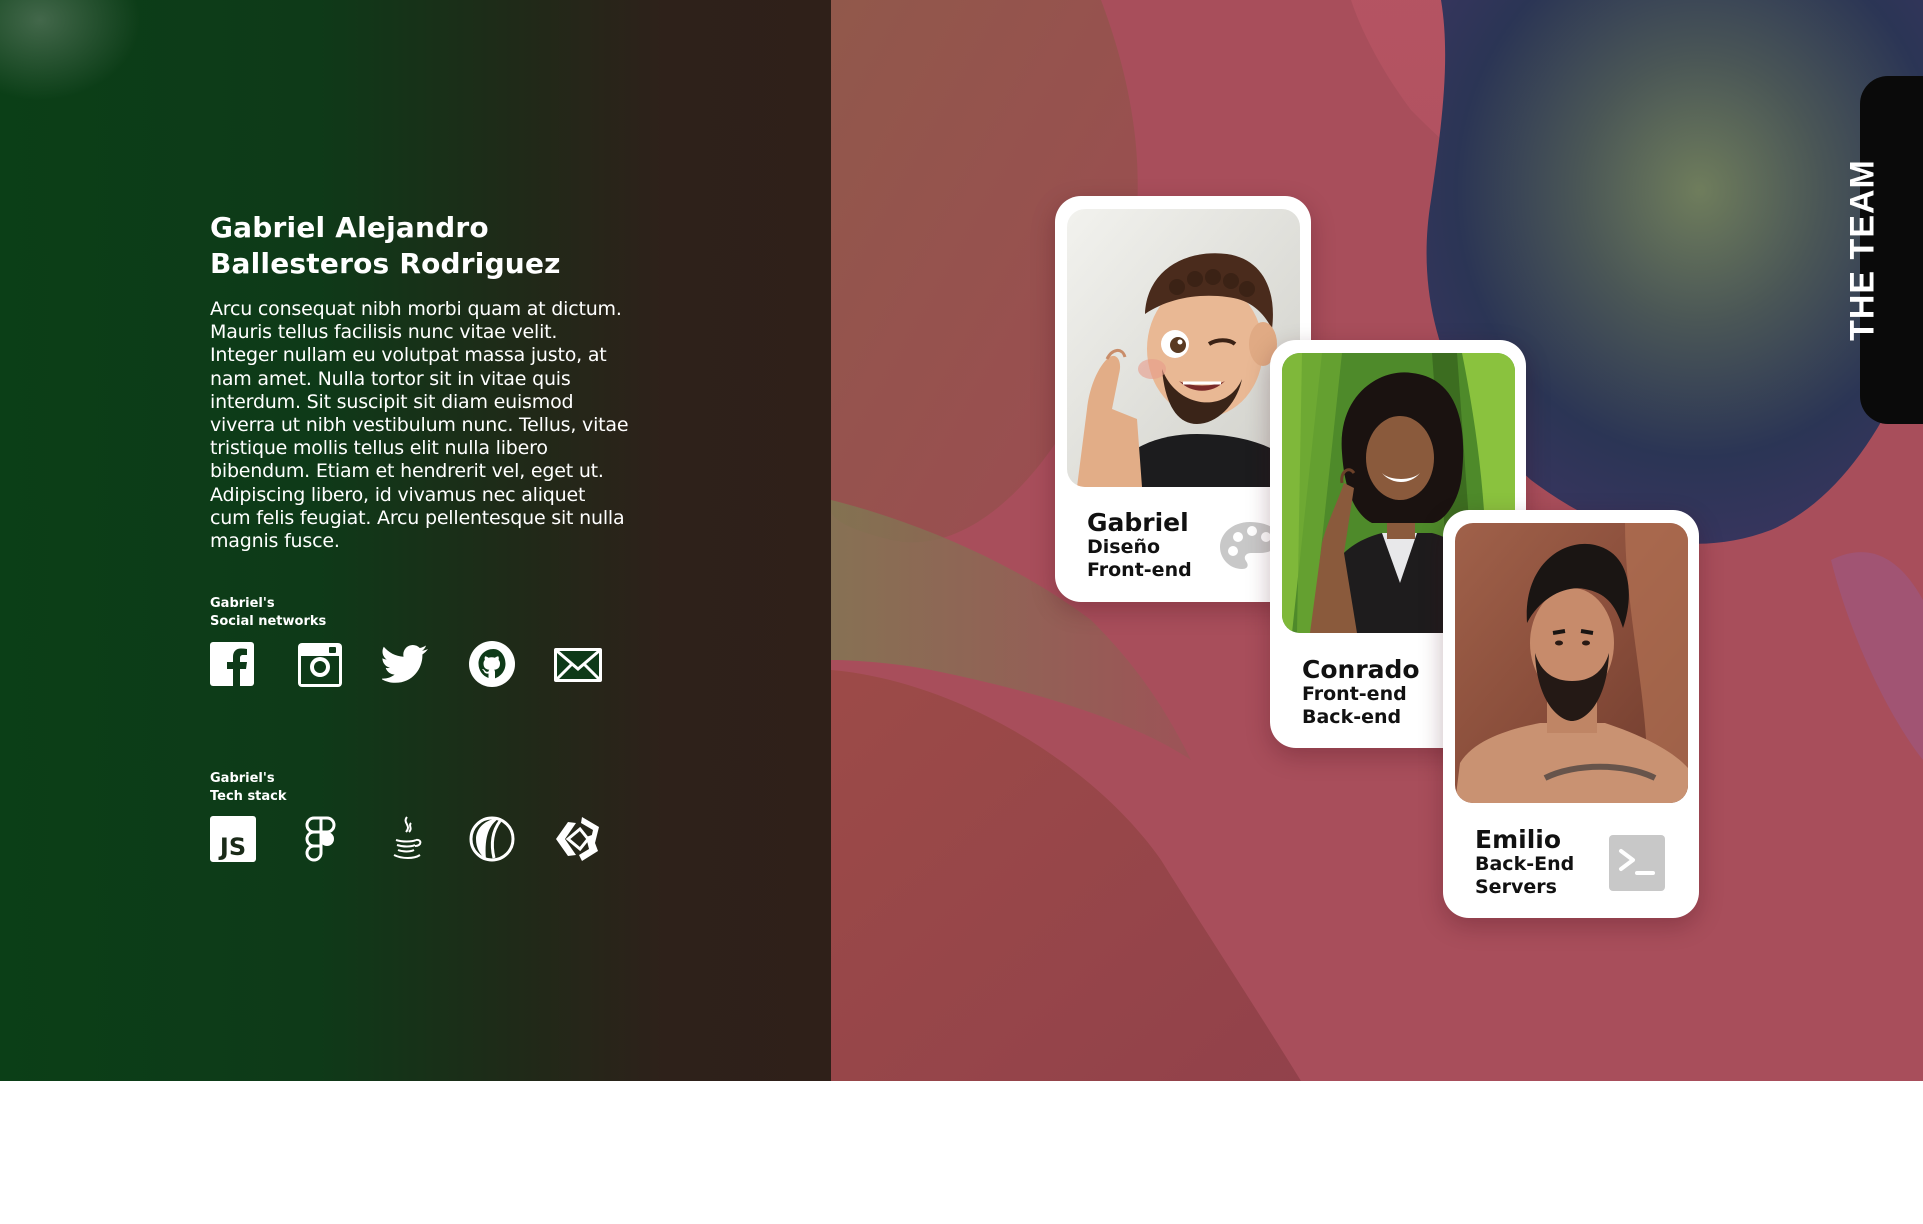 This screenshot has height=1224, width=1923. What do you see at coordinates (578, 839) in the screenshot?
I see `unity-icon` at bounding box center [578, 839].